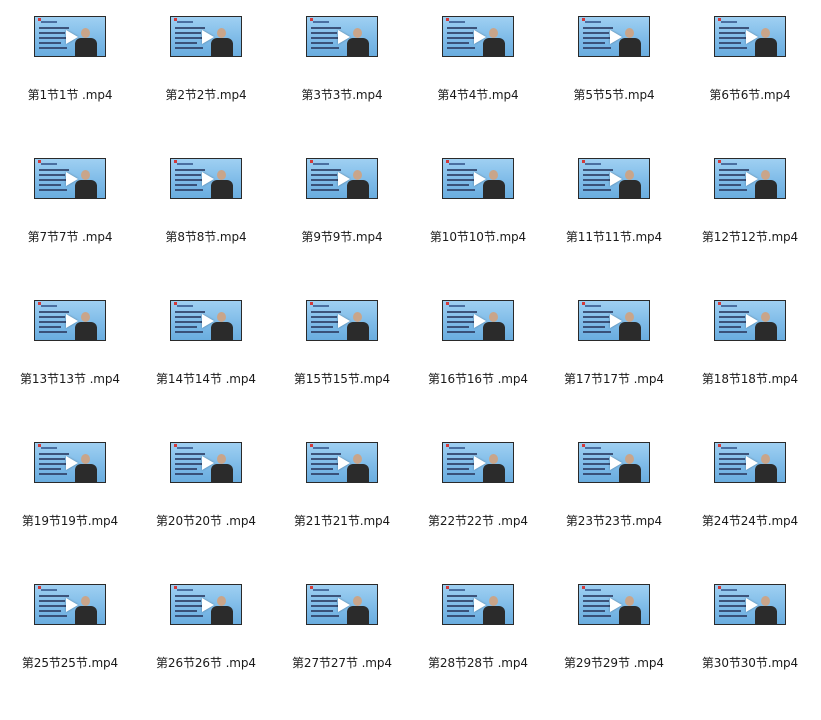 This screenshot has width=821, height=720. I want to click on file-item-27: 第27节27节 .mp4, so click(342, 649).